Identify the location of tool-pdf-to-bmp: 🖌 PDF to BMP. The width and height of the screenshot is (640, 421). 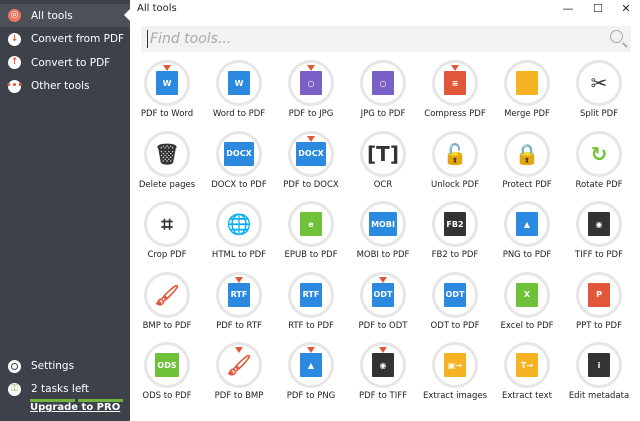
(239, 377).